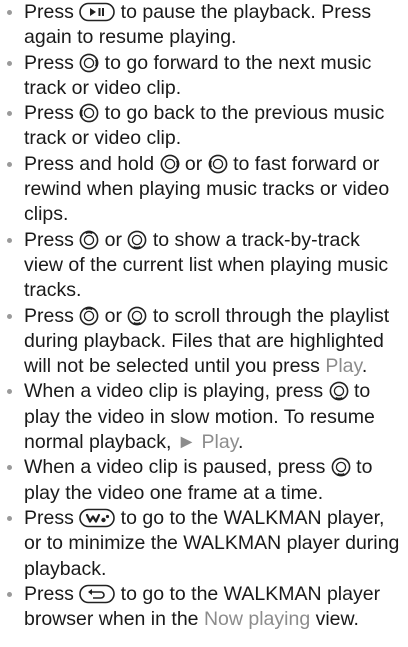 This screenshot has width=408, height=647. I want to click on walkman-key-icon, so click(97, 518).